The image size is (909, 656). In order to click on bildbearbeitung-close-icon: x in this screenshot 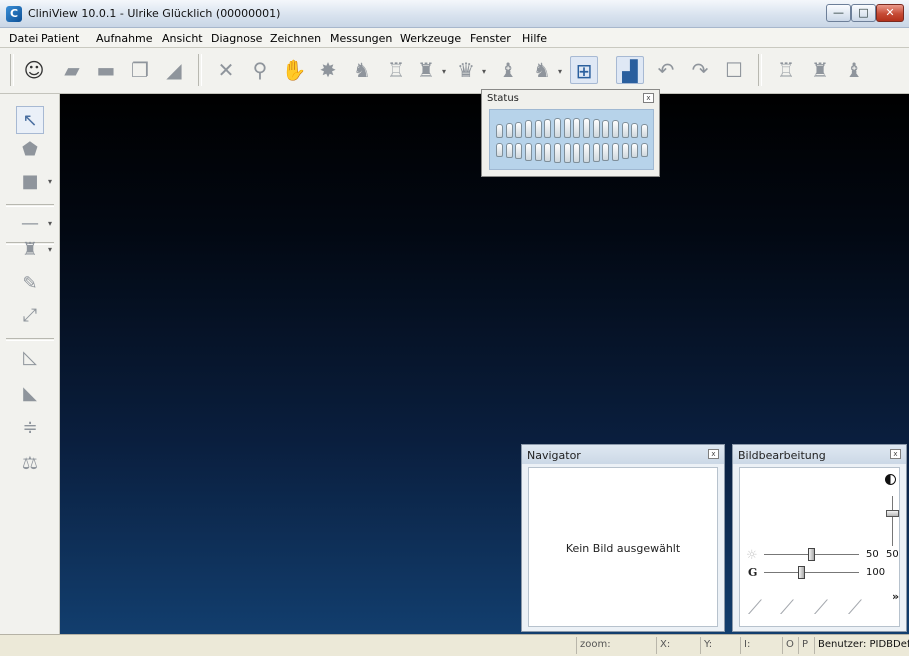, I will do `click(895, 454)`.